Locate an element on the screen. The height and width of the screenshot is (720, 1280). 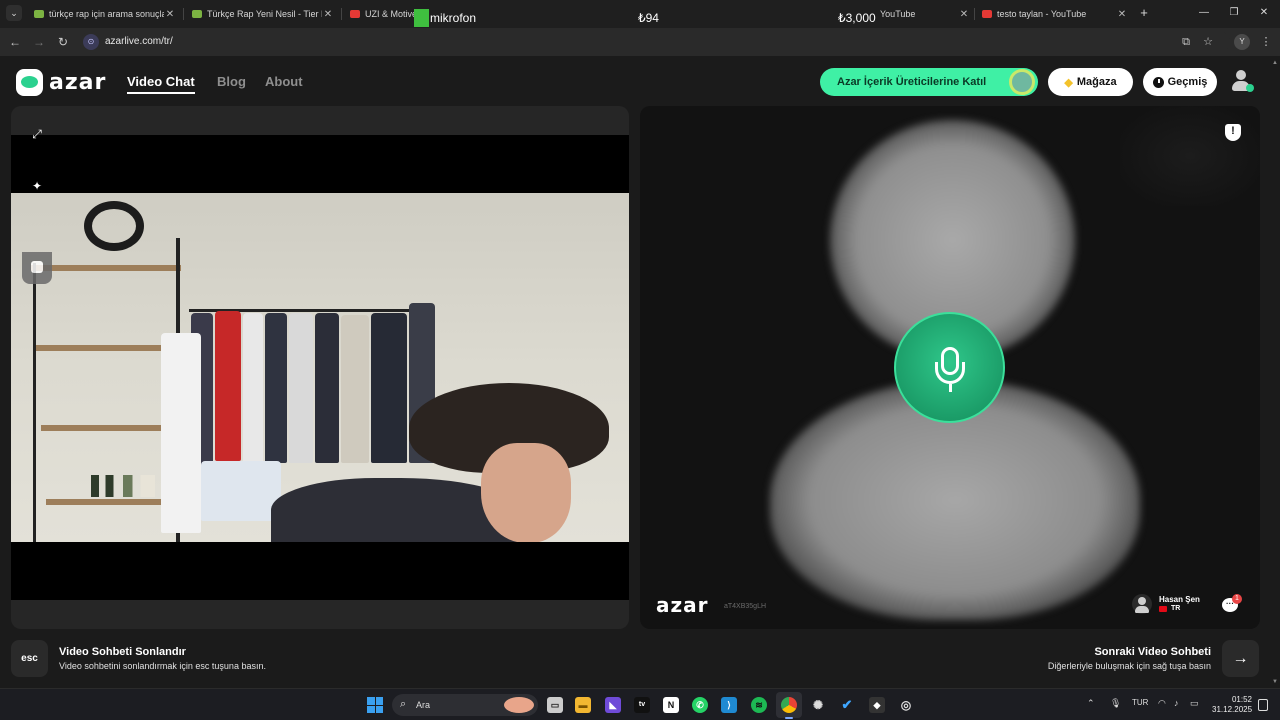
browser-tab: YouTube ✕ is located at coordinates (925, 14).